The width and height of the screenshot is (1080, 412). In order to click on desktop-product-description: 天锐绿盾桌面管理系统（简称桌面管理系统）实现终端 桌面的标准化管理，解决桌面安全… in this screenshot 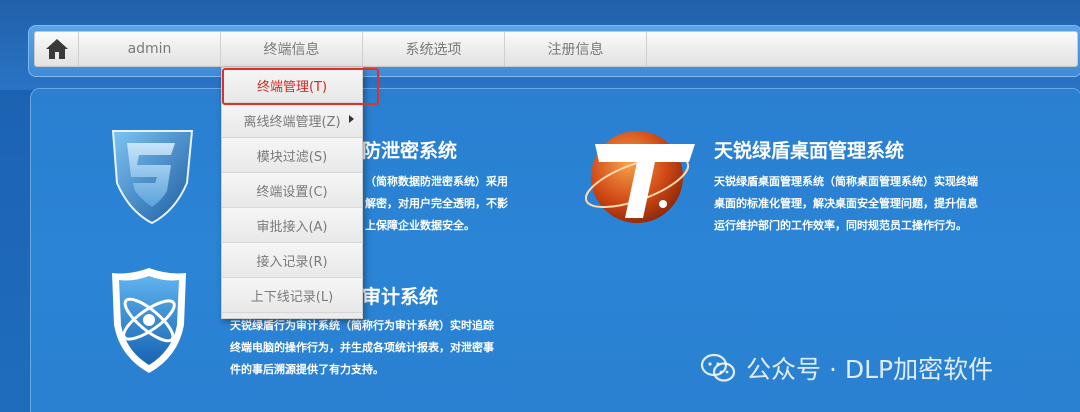, I will do `click(846, 203)`.